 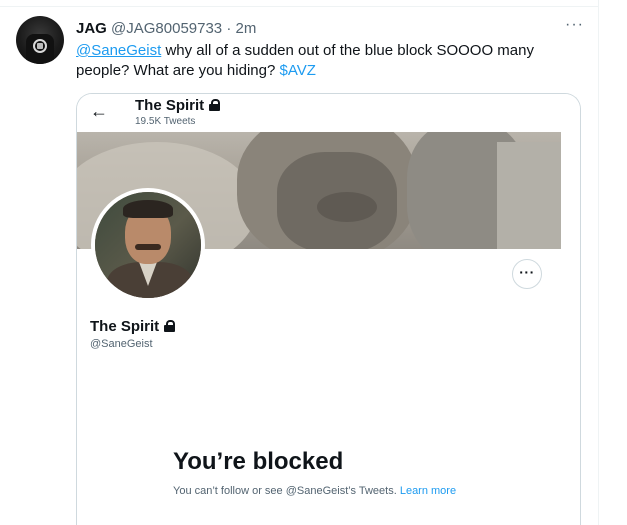 I want to click on tweet-header: JAG @JAG80059733 · 2m, so click(x=166, y=29).